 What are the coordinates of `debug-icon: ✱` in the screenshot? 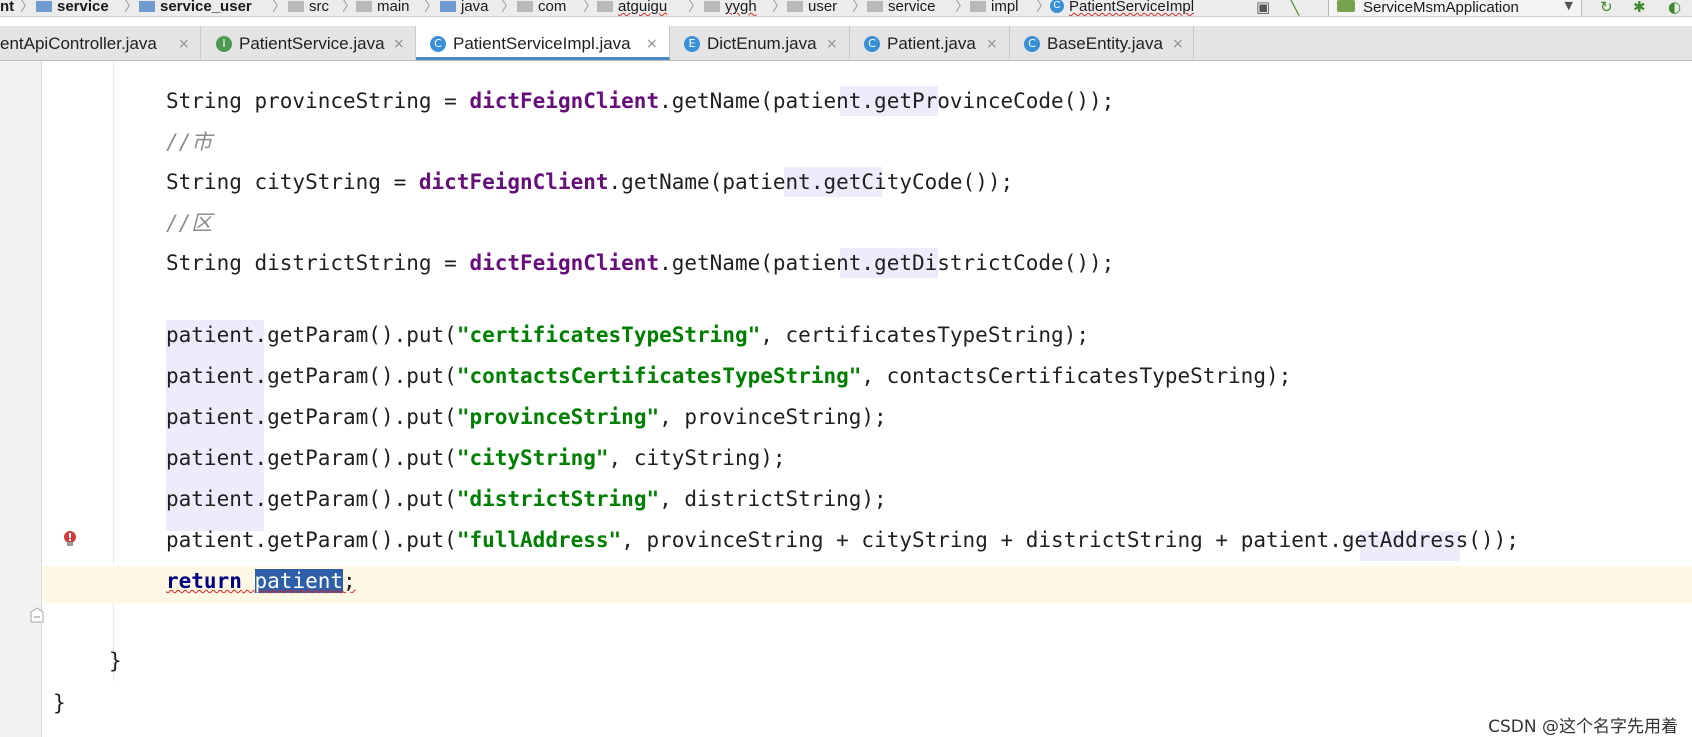 It's located at (1639, 7).